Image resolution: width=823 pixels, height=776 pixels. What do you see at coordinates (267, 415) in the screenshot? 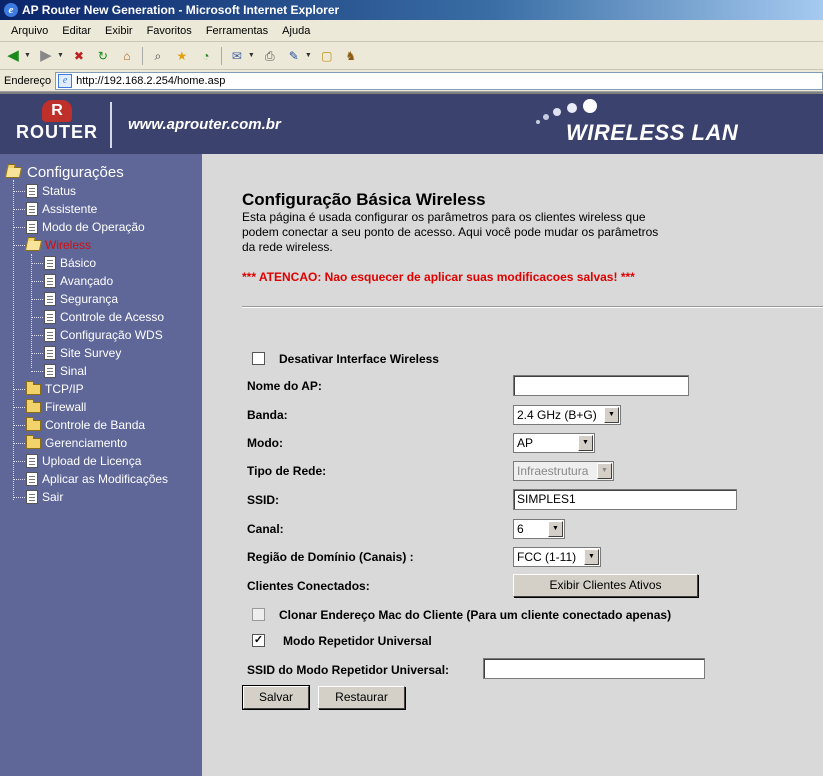
I see `band-label: Banda:` at bounding box center [267, 415].